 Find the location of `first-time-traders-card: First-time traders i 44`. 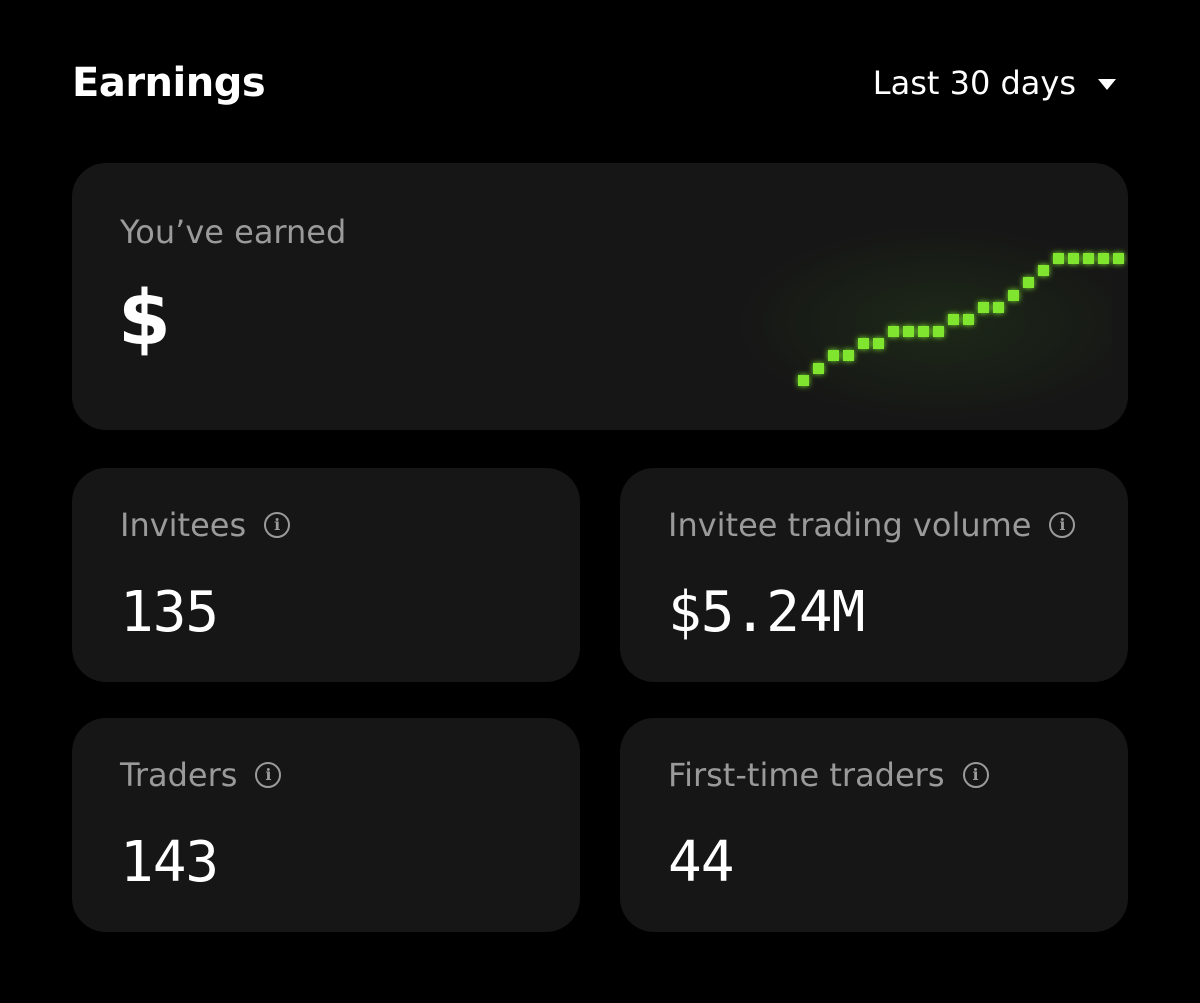

first-time-traders-card: First-time traders i 44 is located at coordinates (874, 825).